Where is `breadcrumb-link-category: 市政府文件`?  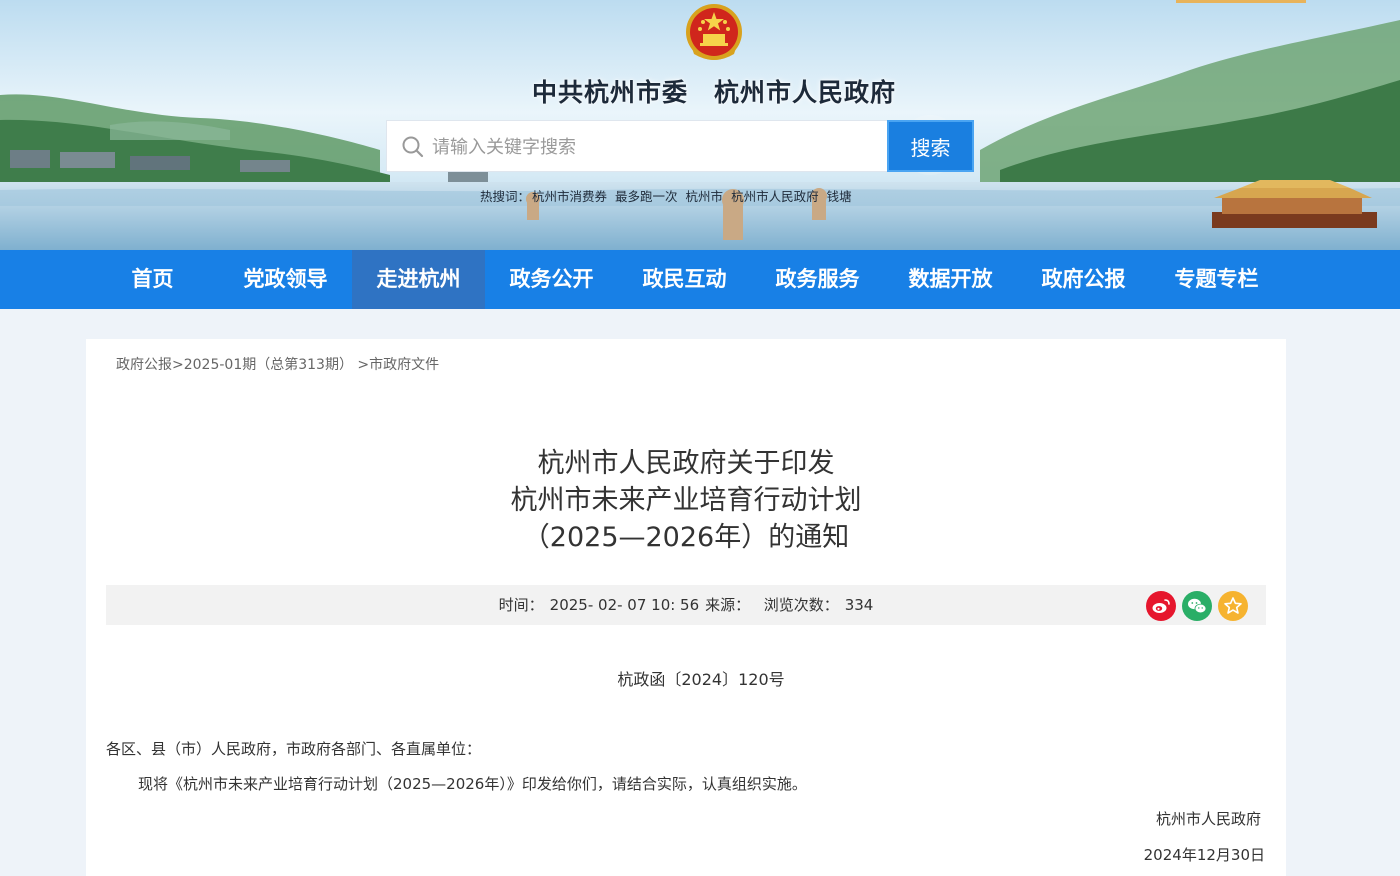
breadcrumb-link-category: 市政府文件 is located at coordinates (404, 365).